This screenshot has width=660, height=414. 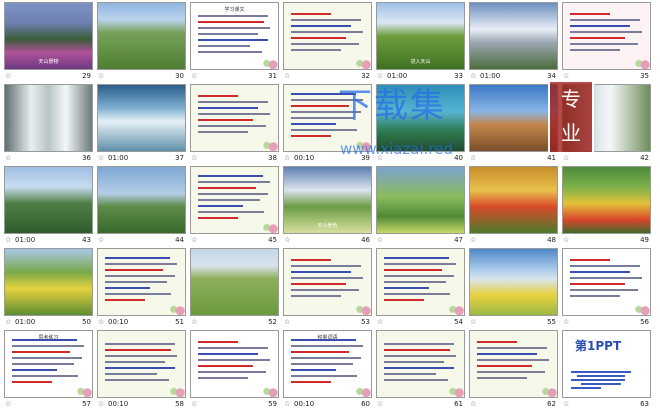 I want to click on slide-thumbnail: 思考练习 ☆ 57, so click(x=48, y=370).